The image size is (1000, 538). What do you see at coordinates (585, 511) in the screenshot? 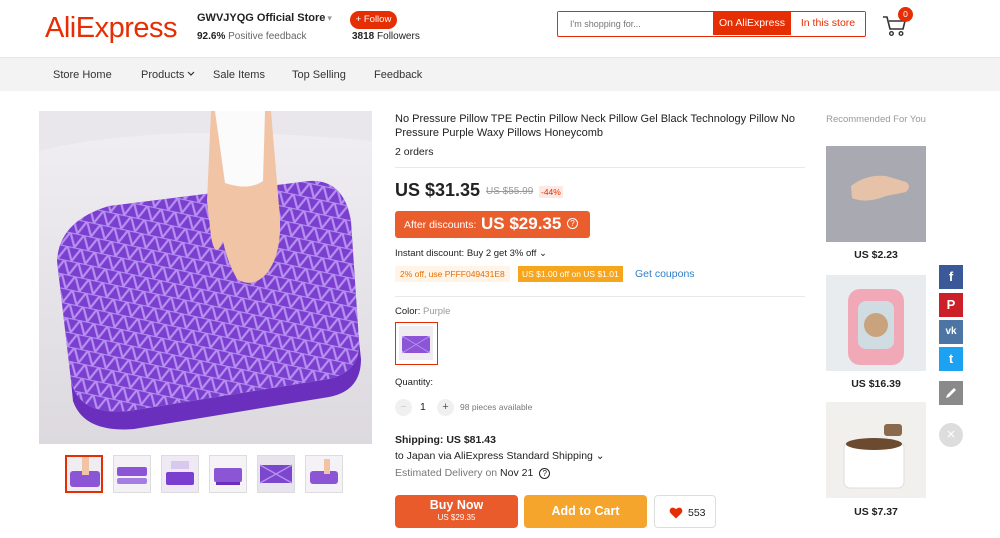
I see `add-to-cart-button: Add to Cart` at bounding box center [585, 511].